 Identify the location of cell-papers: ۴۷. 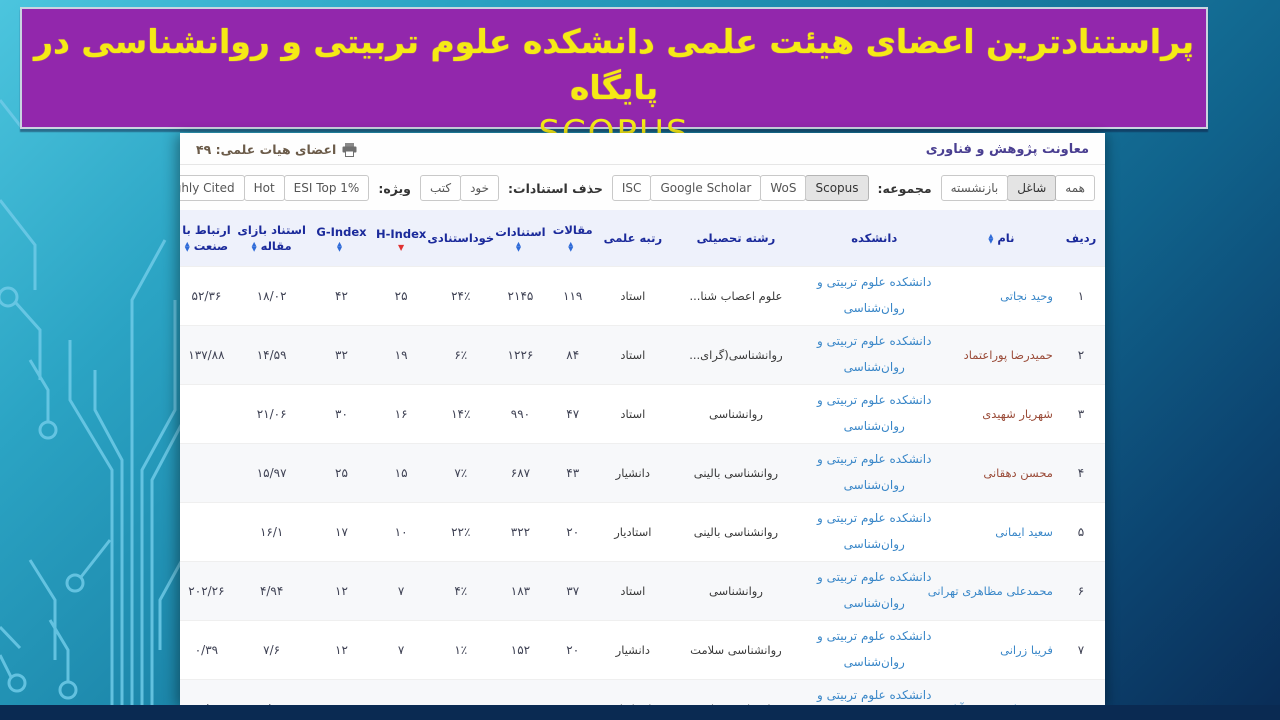
(573, 414).